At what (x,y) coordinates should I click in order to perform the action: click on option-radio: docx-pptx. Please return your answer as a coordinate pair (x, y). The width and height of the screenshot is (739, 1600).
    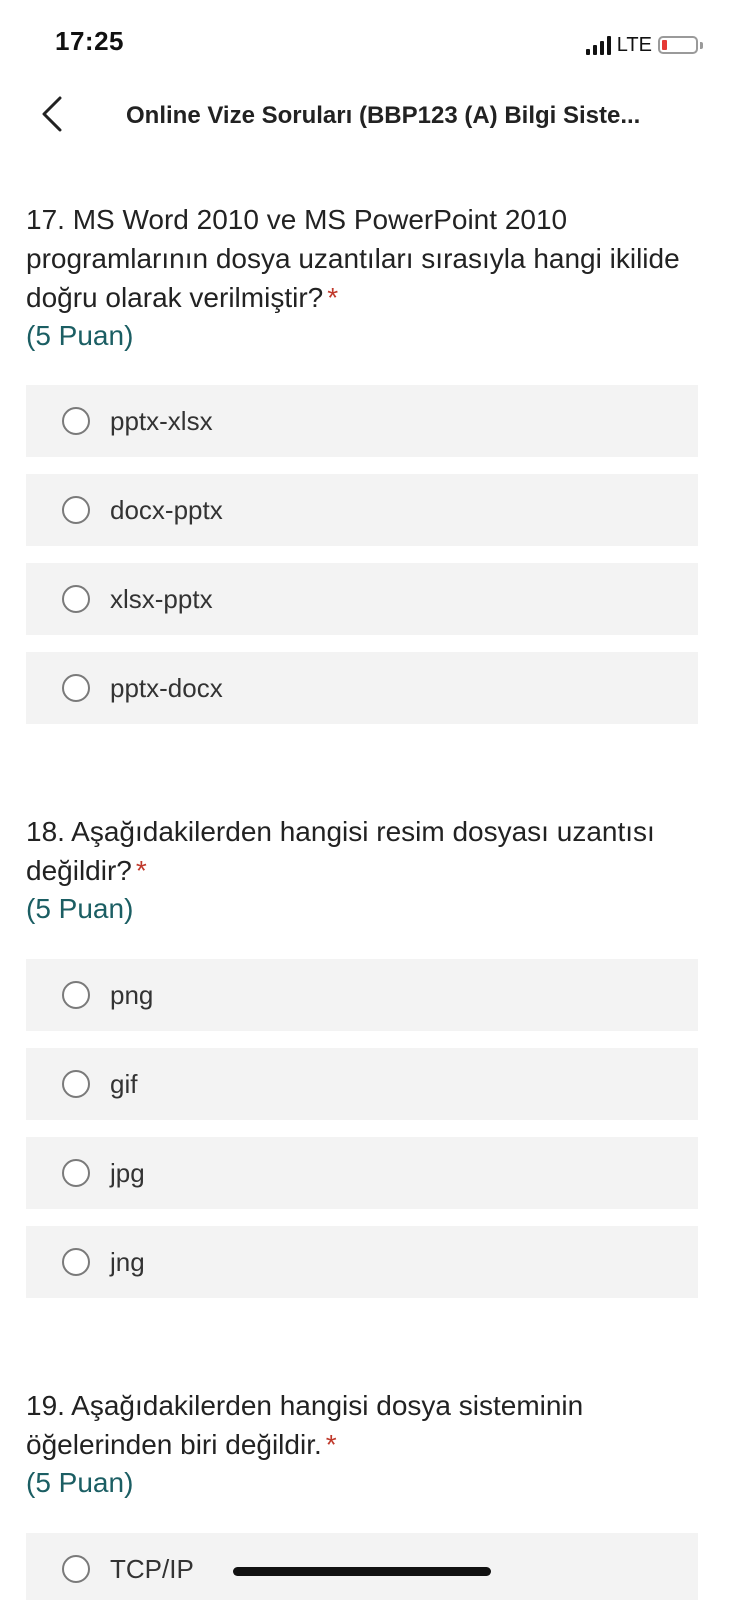
    Looking at the image, I should click on (362, 510).